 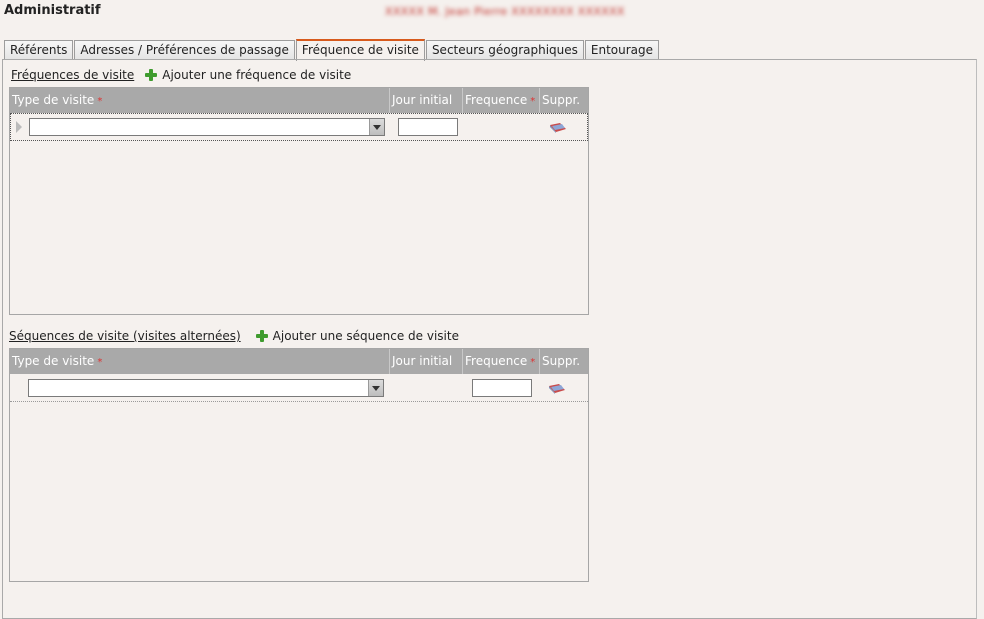 What do you see at coordinates (125, 336) in the screenshot?
I see `sequences-title: Séquences de visite (visites alternées)` at bounding box center [125, 336].